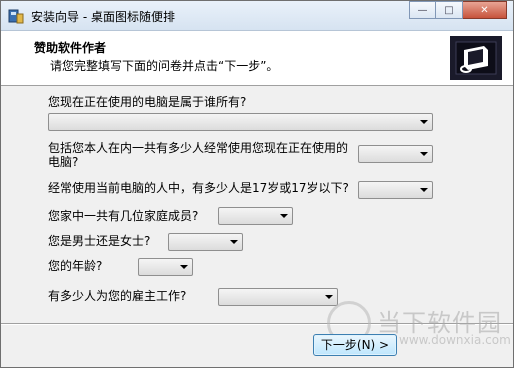  Describe the element at coordinates (355, 345) in the screenshot. I see `next-button: 下一步(N) >` at that location.